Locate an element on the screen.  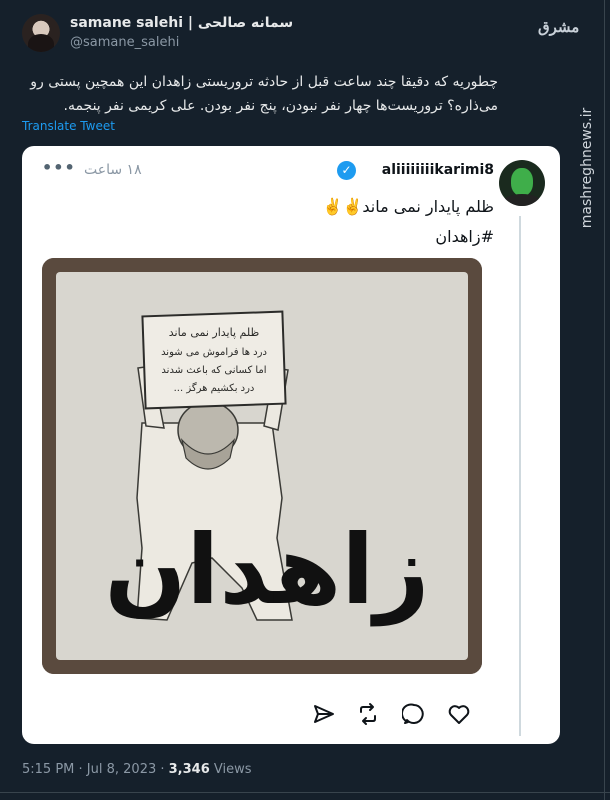
quoted-text-line-1: ظلم پایدار نمی ماند✌️✌️ is located at coordinates (408, 206).